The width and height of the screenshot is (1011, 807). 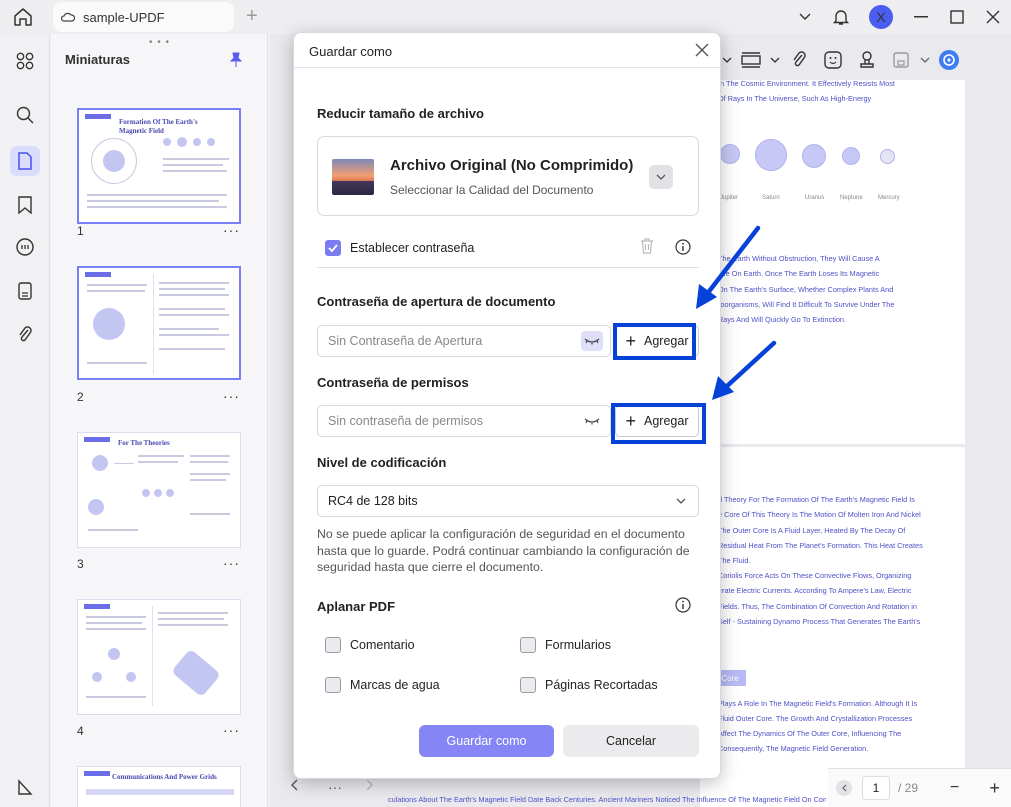 I want to click on form-field-icon, so click(x=751, y=60).